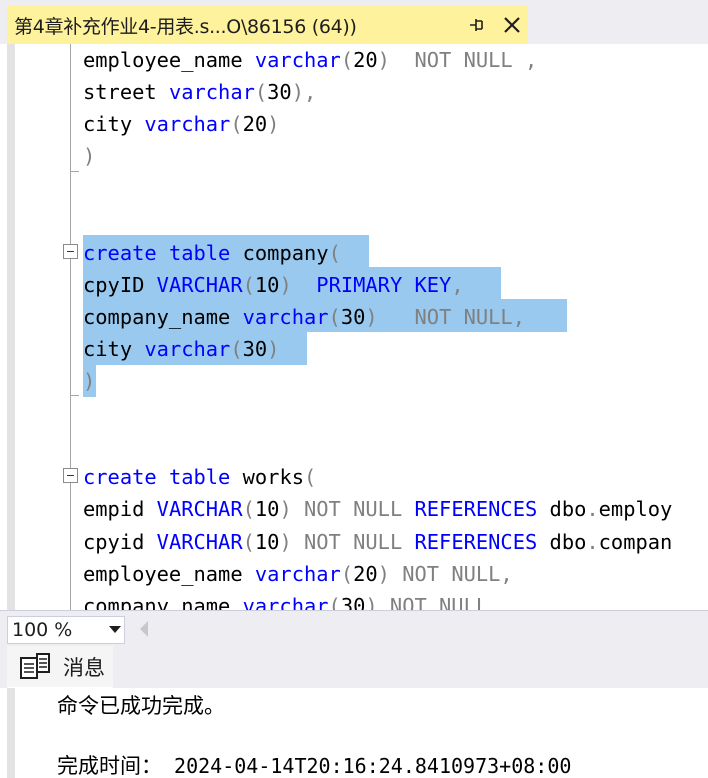  I want to click on code-token: dbo, so click(562, 509).